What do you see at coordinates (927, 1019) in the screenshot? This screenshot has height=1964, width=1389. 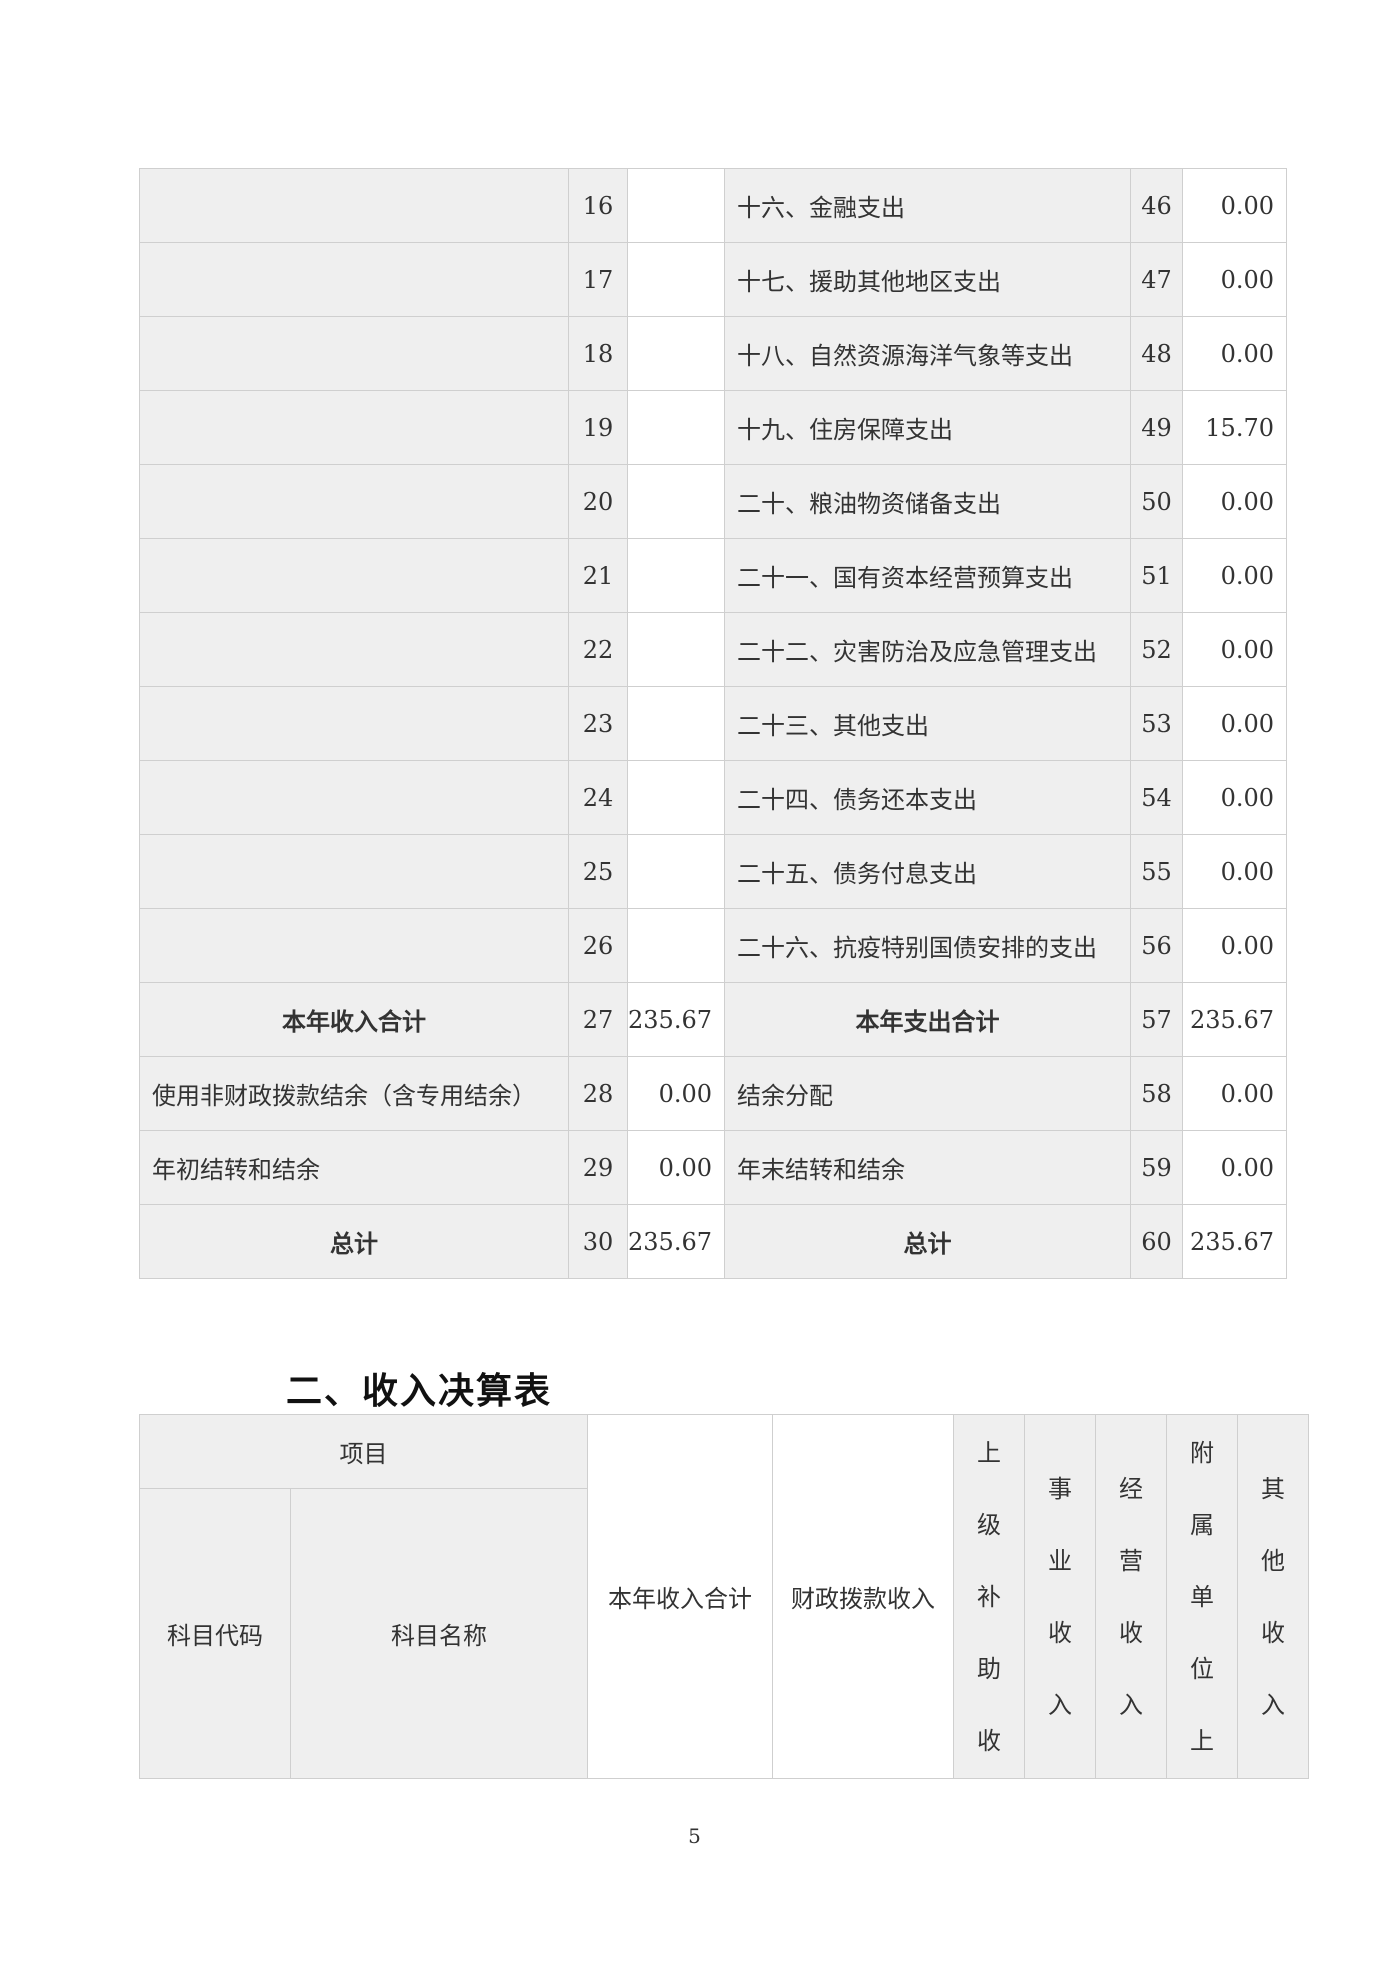 I see `right-item-label: 本年支出合计` at bounding box center [927, 1019].